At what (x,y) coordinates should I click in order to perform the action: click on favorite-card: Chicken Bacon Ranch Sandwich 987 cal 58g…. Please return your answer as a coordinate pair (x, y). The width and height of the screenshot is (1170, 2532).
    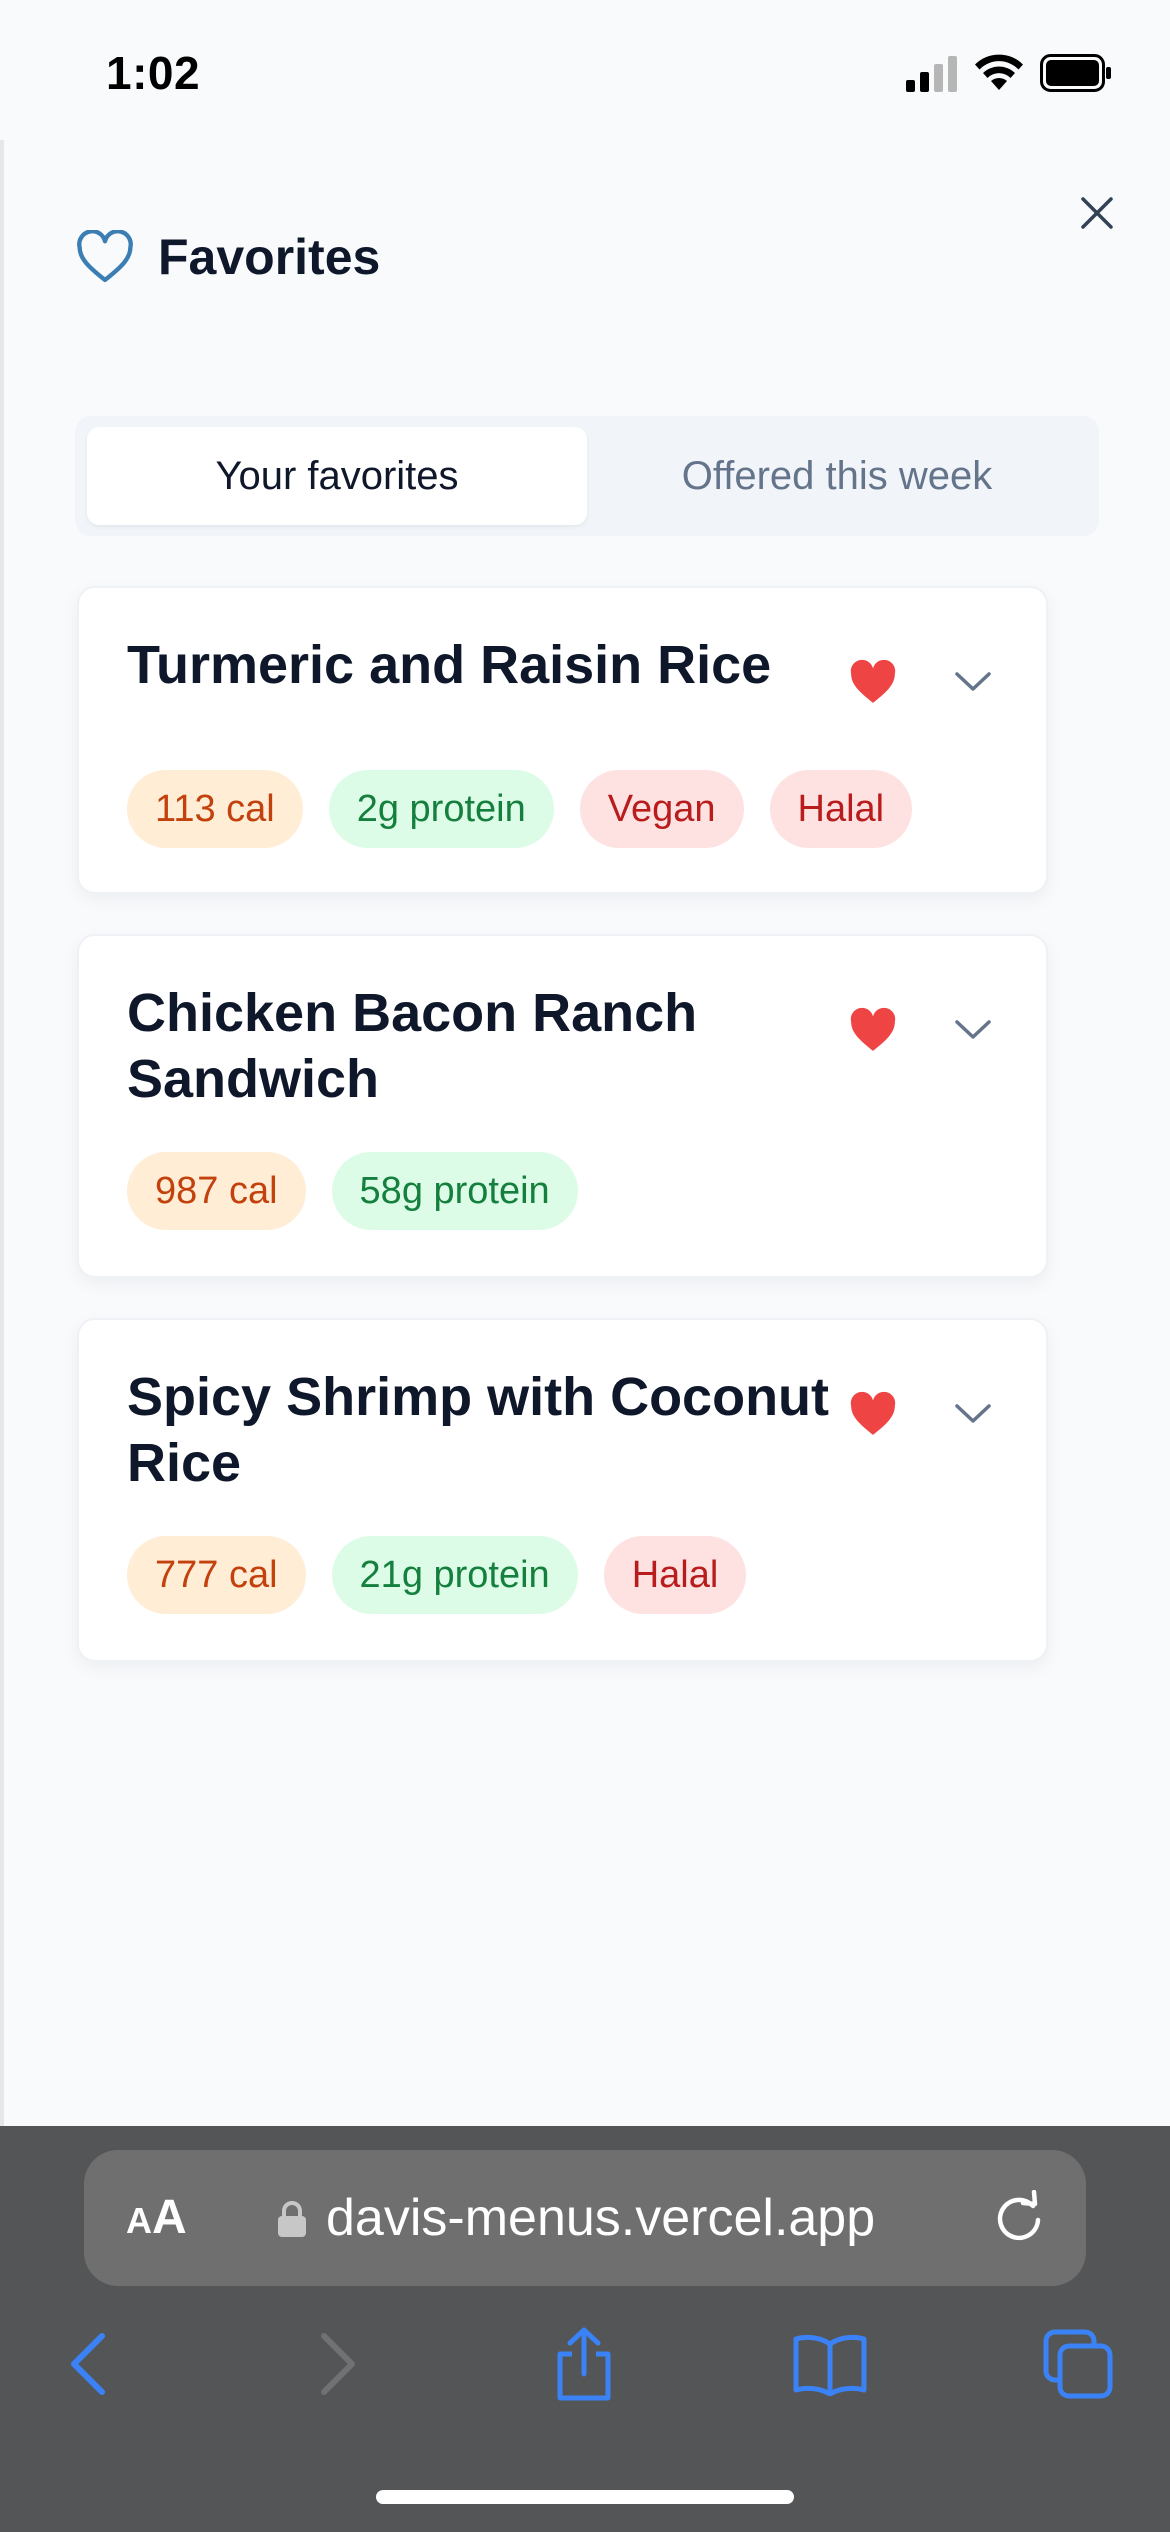
    Looking at the image, I should click on (562, 1106).